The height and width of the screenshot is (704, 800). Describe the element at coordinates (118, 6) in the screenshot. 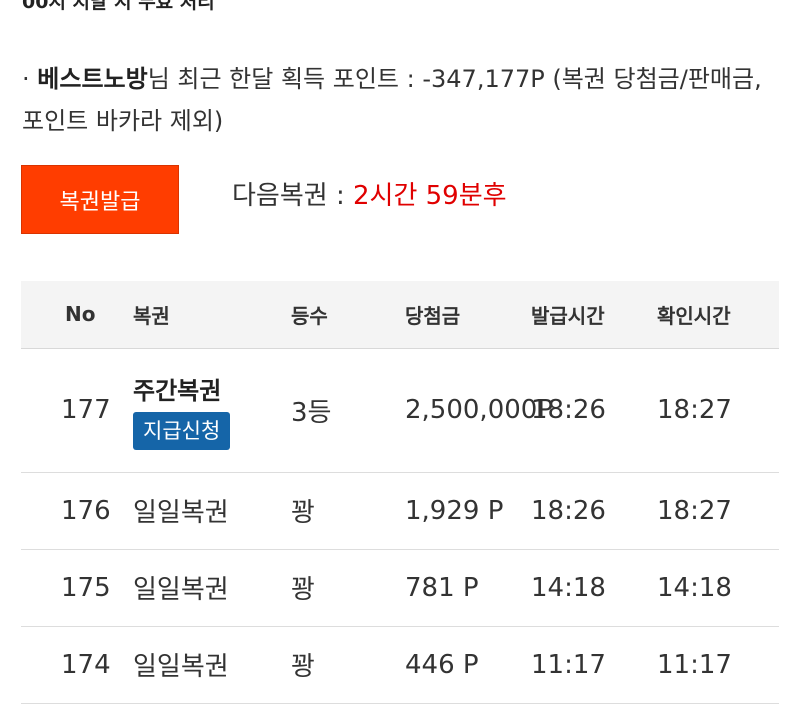

I see `expiry-notice: 00시 지날 시 무효 처리` at that location.